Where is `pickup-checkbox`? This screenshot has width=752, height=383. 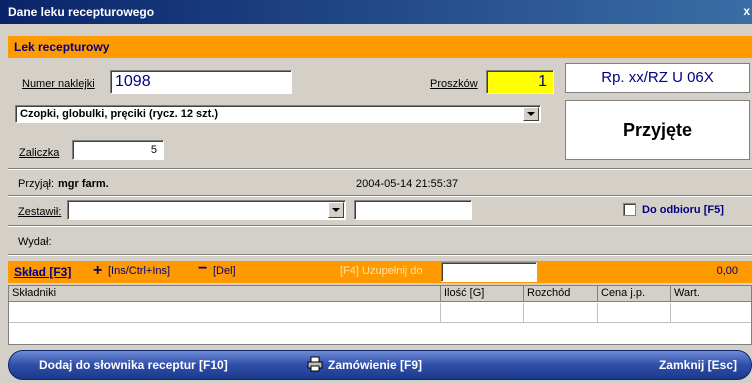 pickup-checkbox is located at coordinates (629, 209).